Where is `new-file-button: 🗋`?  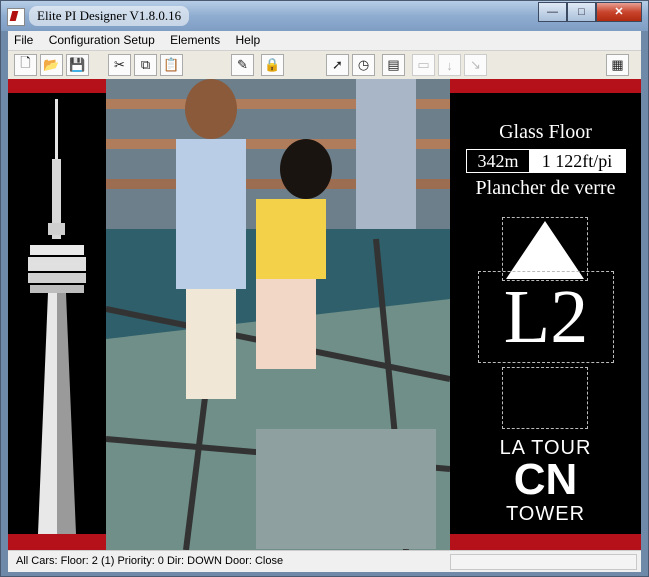 new-file-button: 🗋 is located at coordinates (25, 65).